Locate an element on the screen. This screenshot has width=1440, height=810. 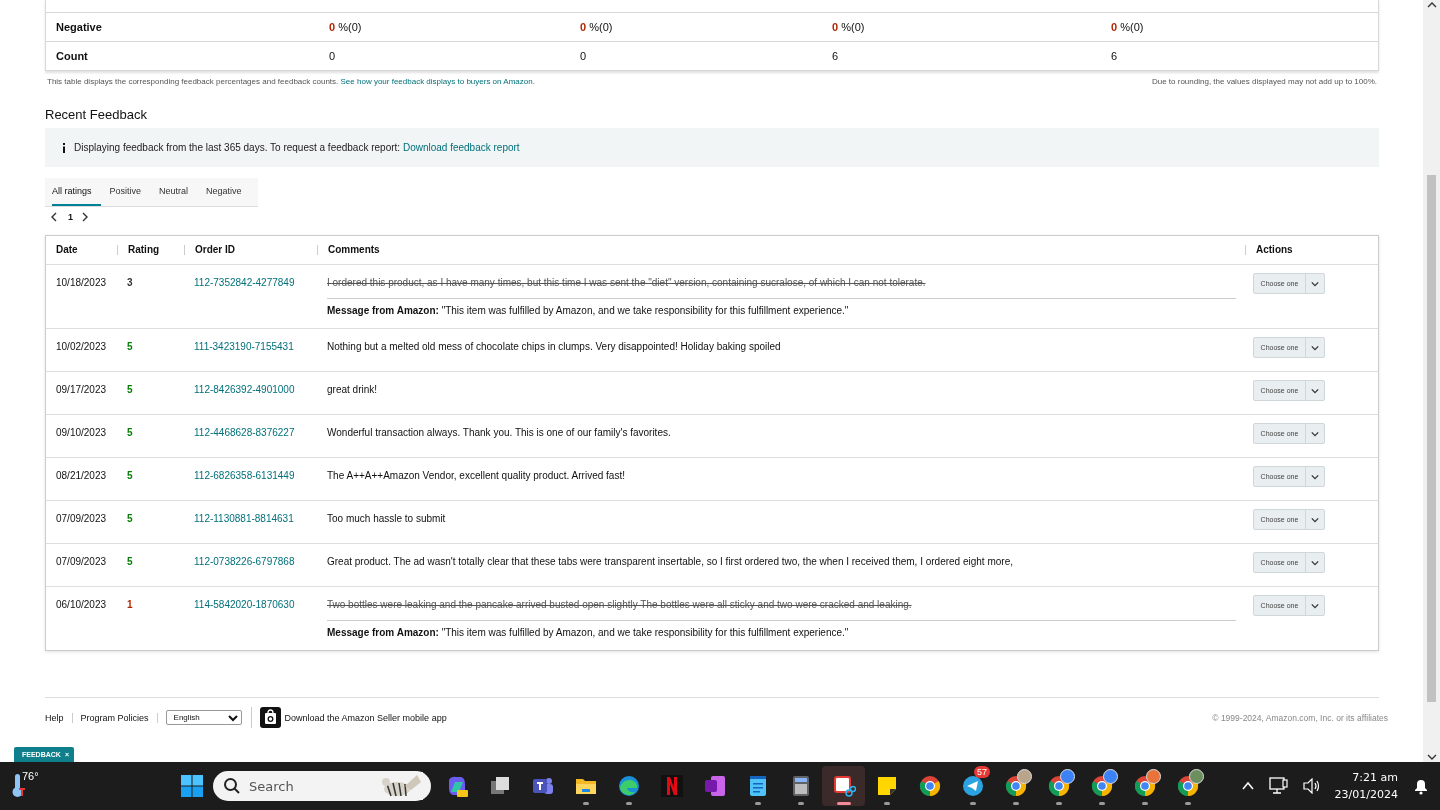
date-cell-text: 06/10/2023 is located at coordinates (81, 605).